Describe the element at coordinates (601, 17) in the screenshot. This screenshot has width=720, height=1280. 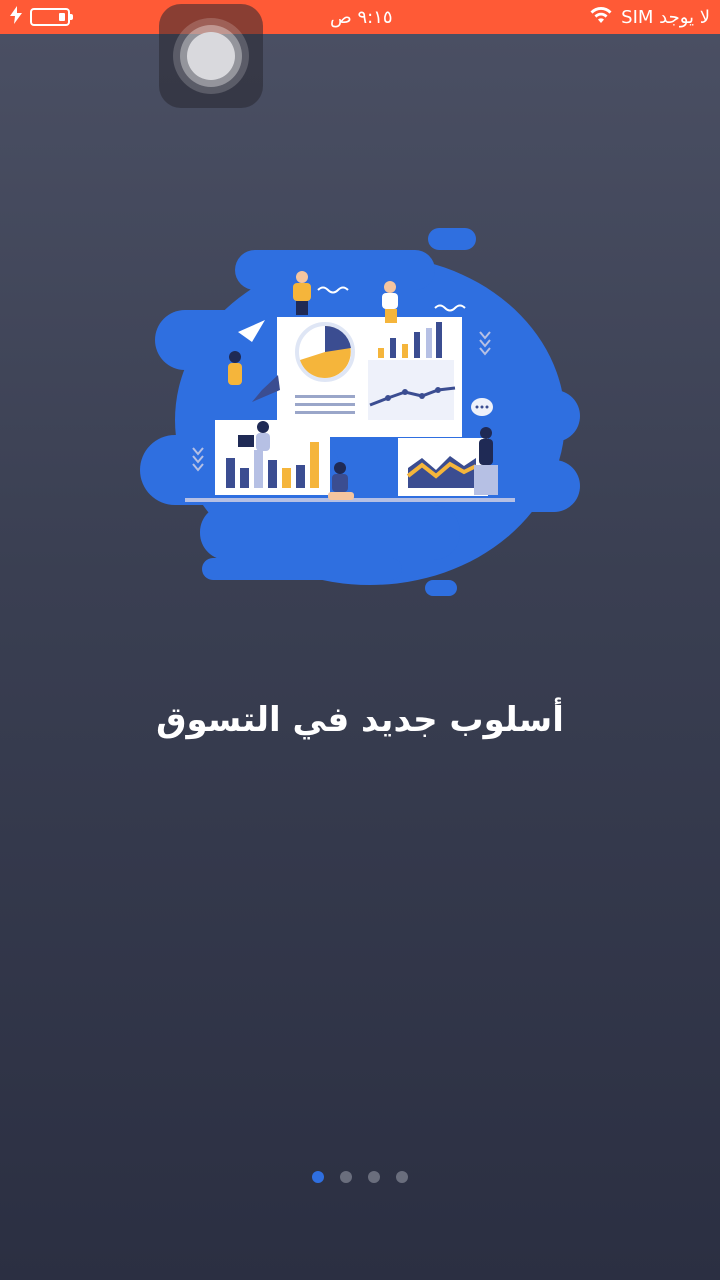
I see `wifi-icon` at that location.